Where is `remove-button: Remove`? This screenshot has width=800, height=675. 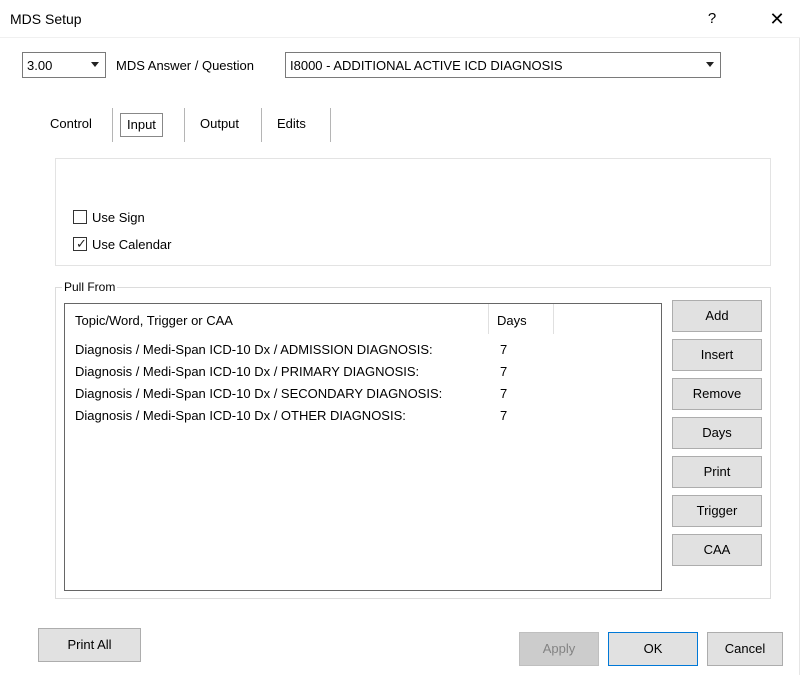 remove-button: Remove is located at coordinates (717, 394).